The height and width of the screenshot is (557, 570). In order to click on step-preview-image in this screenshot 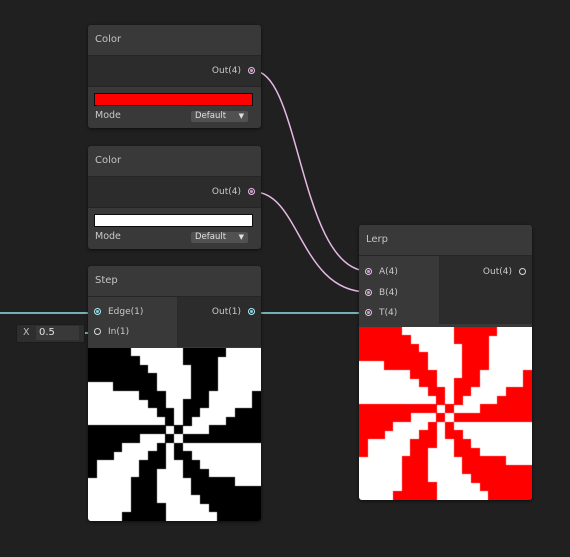, I will do `click(174, 434)`.